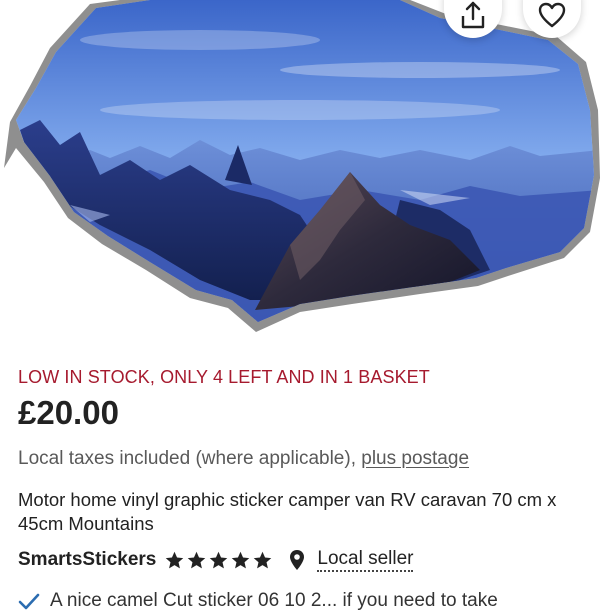 The width and height of the screenshot is (600, 612). Describe the element at coordinates (187, 458) in the screenshot. I see `taxes-text: Local taxes included (where applicable),` at that location.